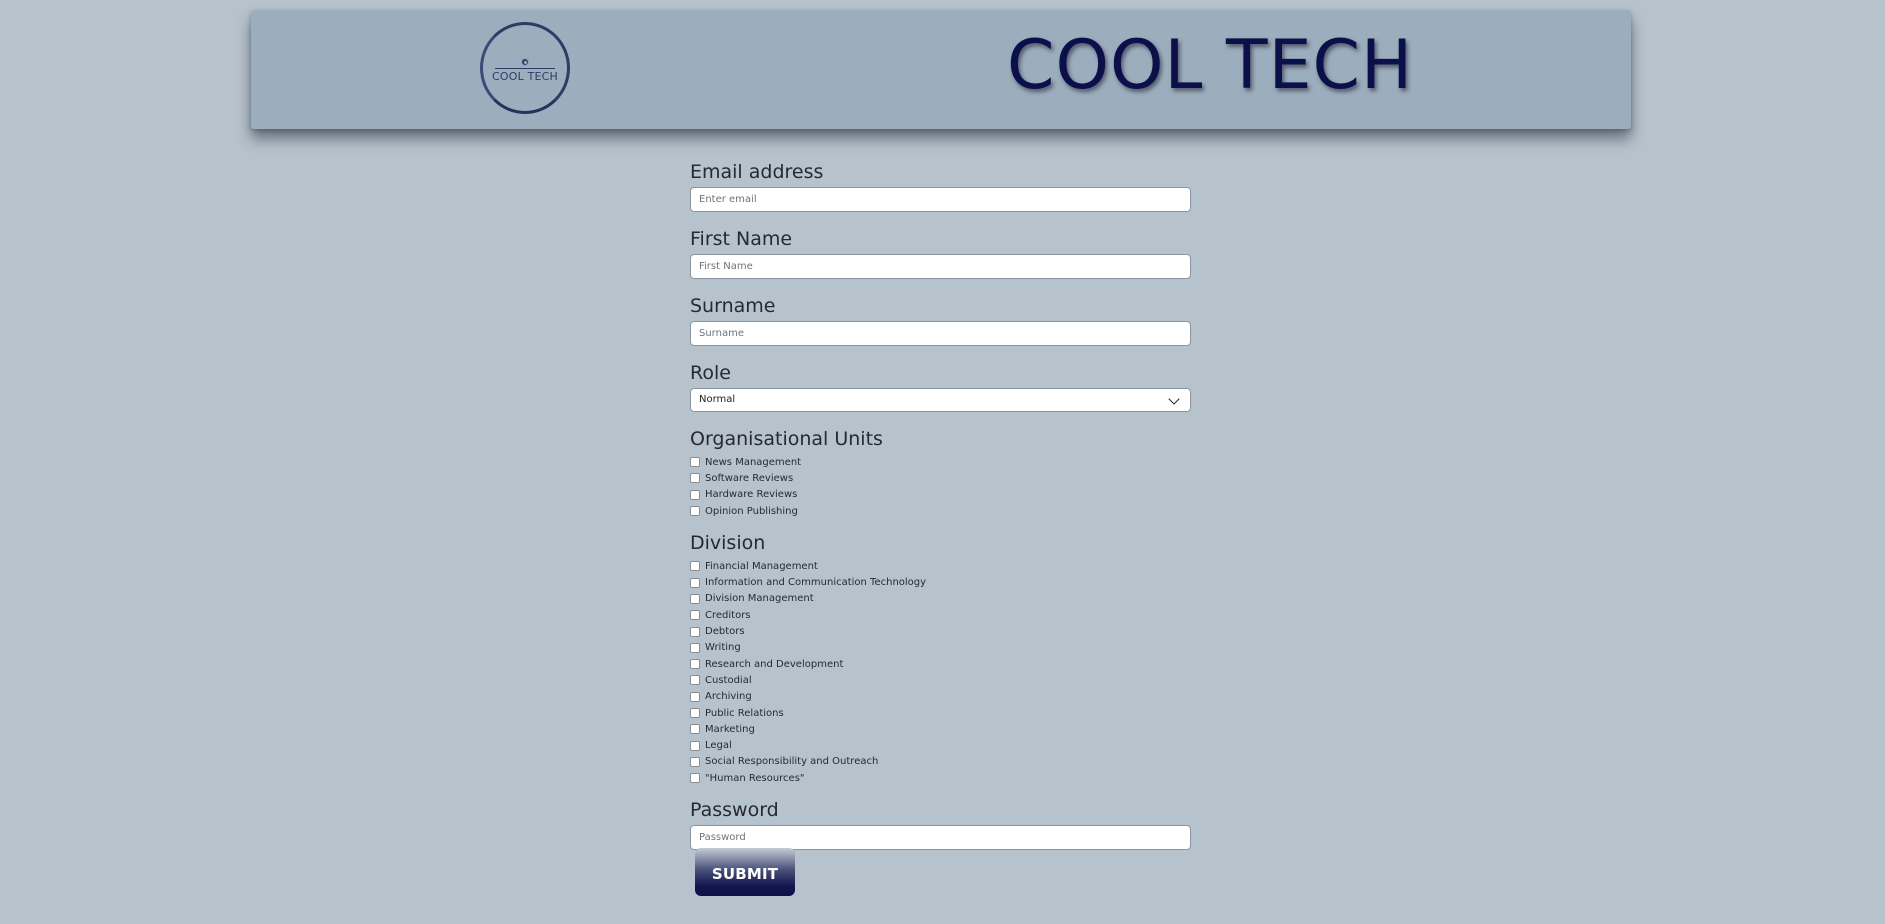 The height and width of the screenshot is (924, 1885). I want to click on org-units-label: Organisational Units, so click(786, 439).